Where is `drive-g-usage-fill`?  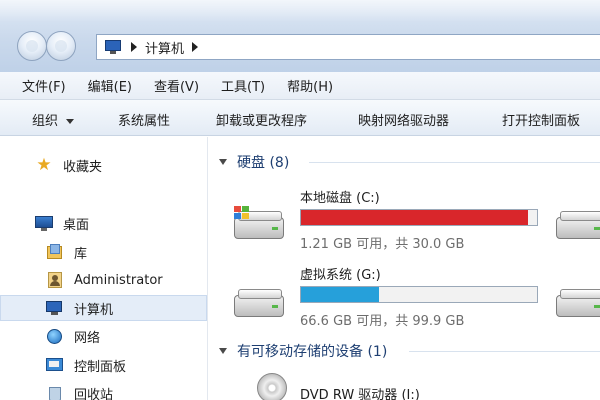
drive-g-usage-fill is located at coordinates (340, 294).